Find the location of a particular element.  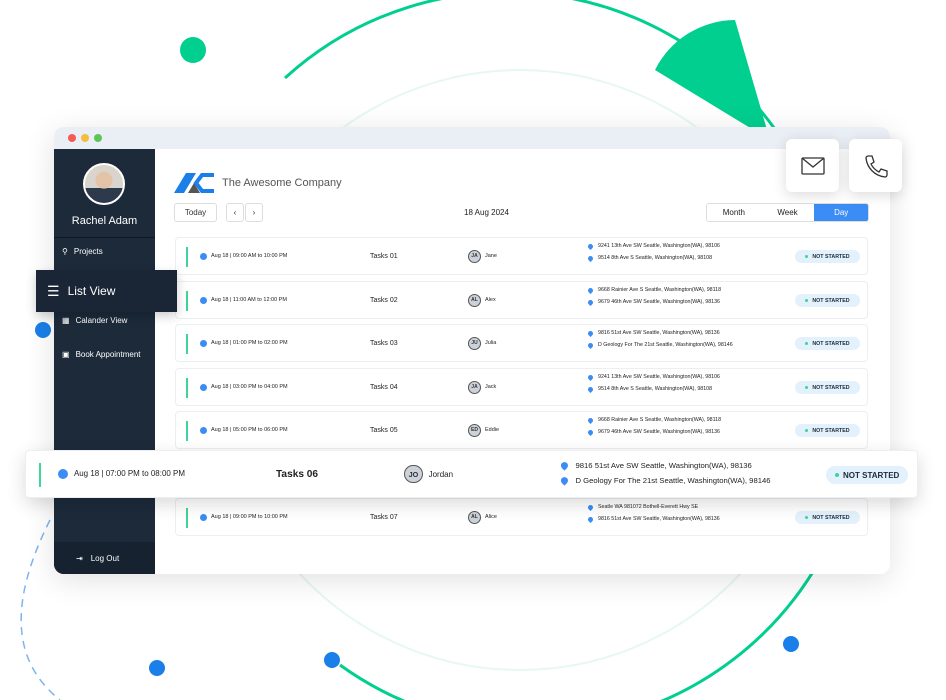

assignee-avatar: JO is located at coordinates (413, 474).